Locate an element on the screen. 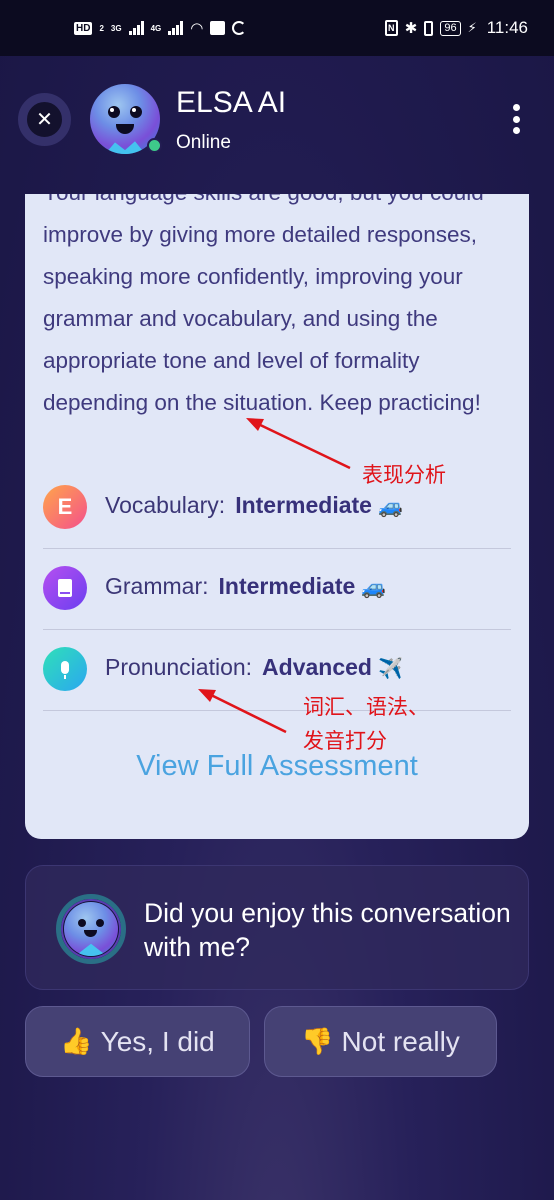 The height and width of the screenshot is (1200, 554). sync-icon is located at coordinates (239, 28).